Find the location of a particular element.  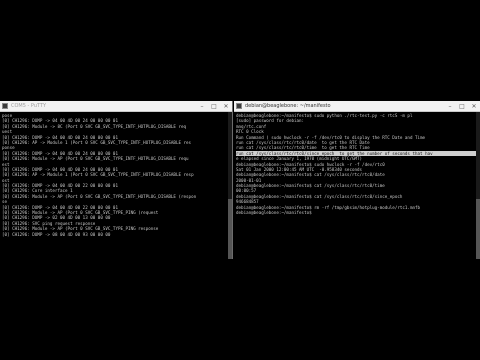

window-title-left: COM5 - PuTTY is located at coordinates (29, 106).